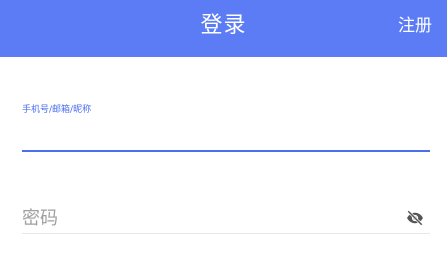 The width and height of the screenshot is (447, 257). Describe the element at coordinates (415, 218) in the screenshot. I see `eye-off-icon` at that location.